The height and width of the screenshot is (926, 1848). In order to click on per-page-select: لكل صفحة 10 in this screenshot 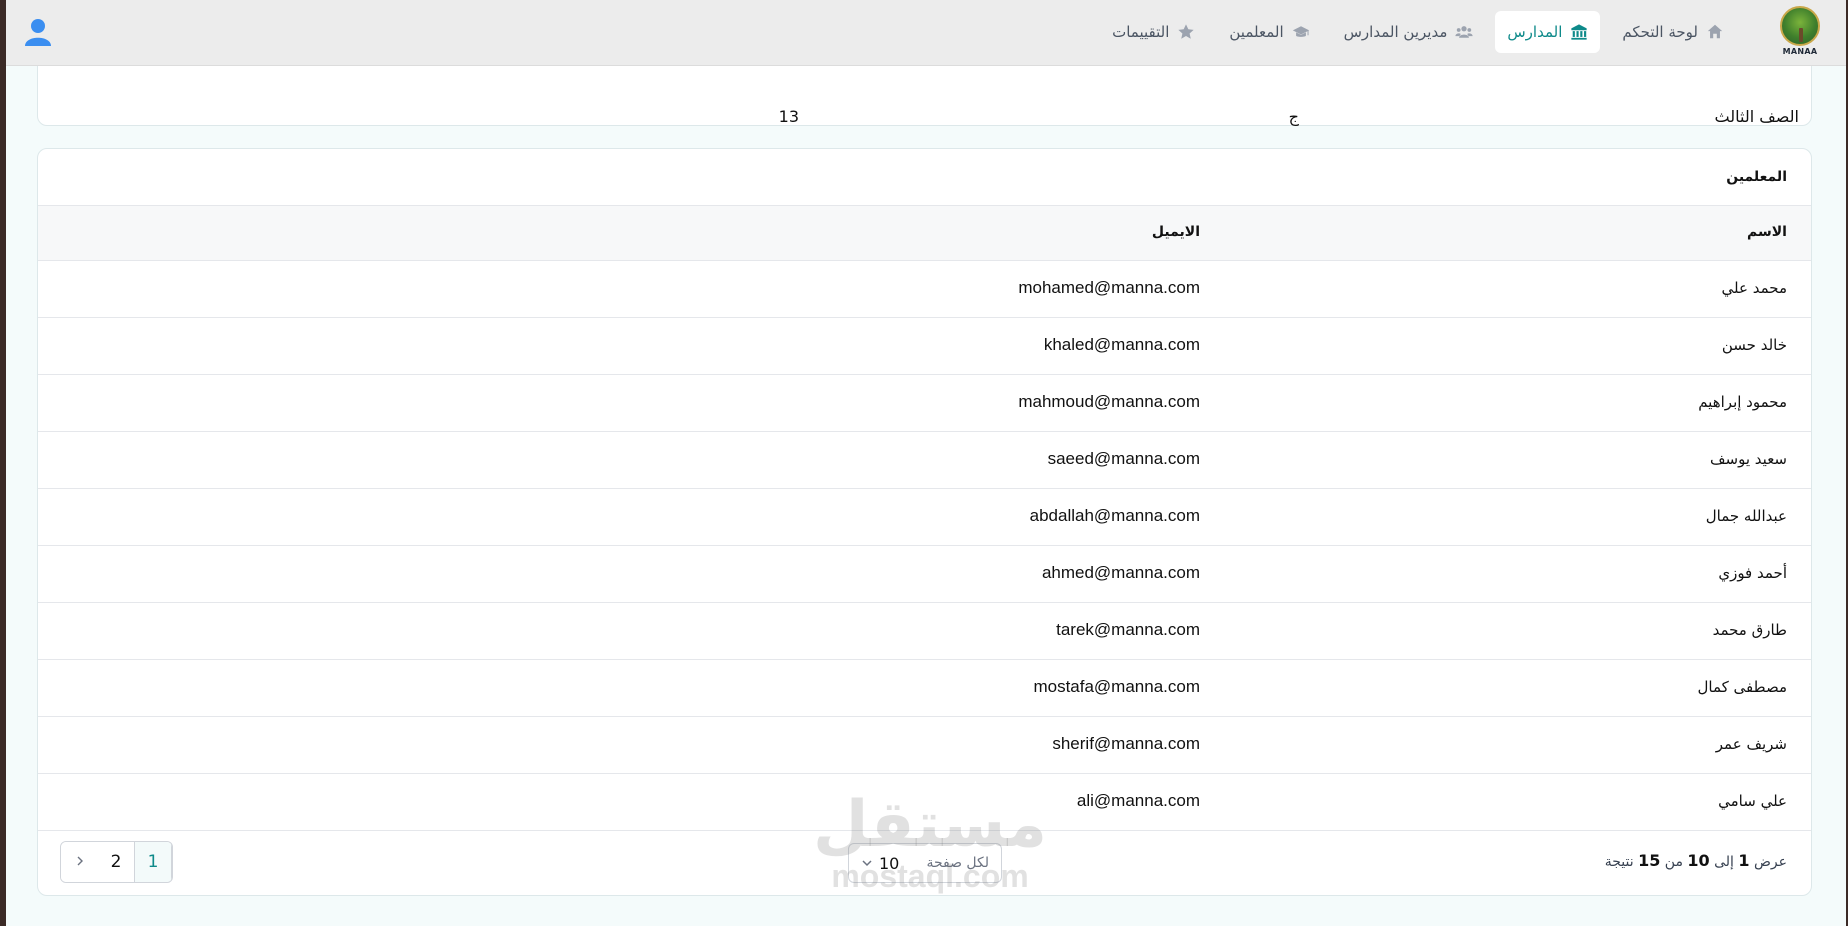, I will do `click(925, 863)`.